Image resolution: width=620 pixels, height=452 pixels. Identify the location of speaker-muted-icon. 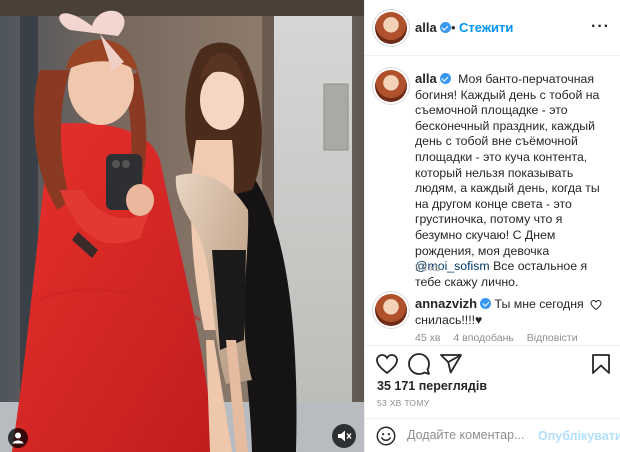
(345, 436).